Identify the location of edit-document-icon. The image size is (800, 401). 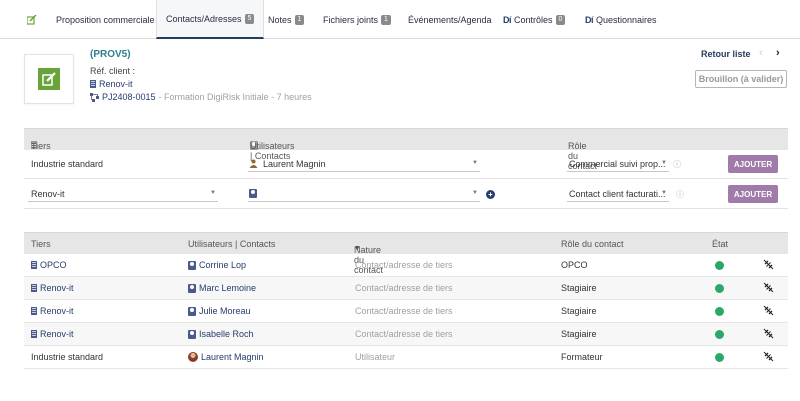
(49, 79).